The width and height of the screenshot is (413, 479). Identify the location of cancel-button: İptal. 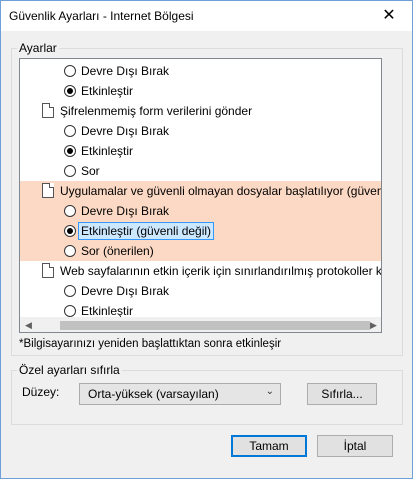
(355, 446).